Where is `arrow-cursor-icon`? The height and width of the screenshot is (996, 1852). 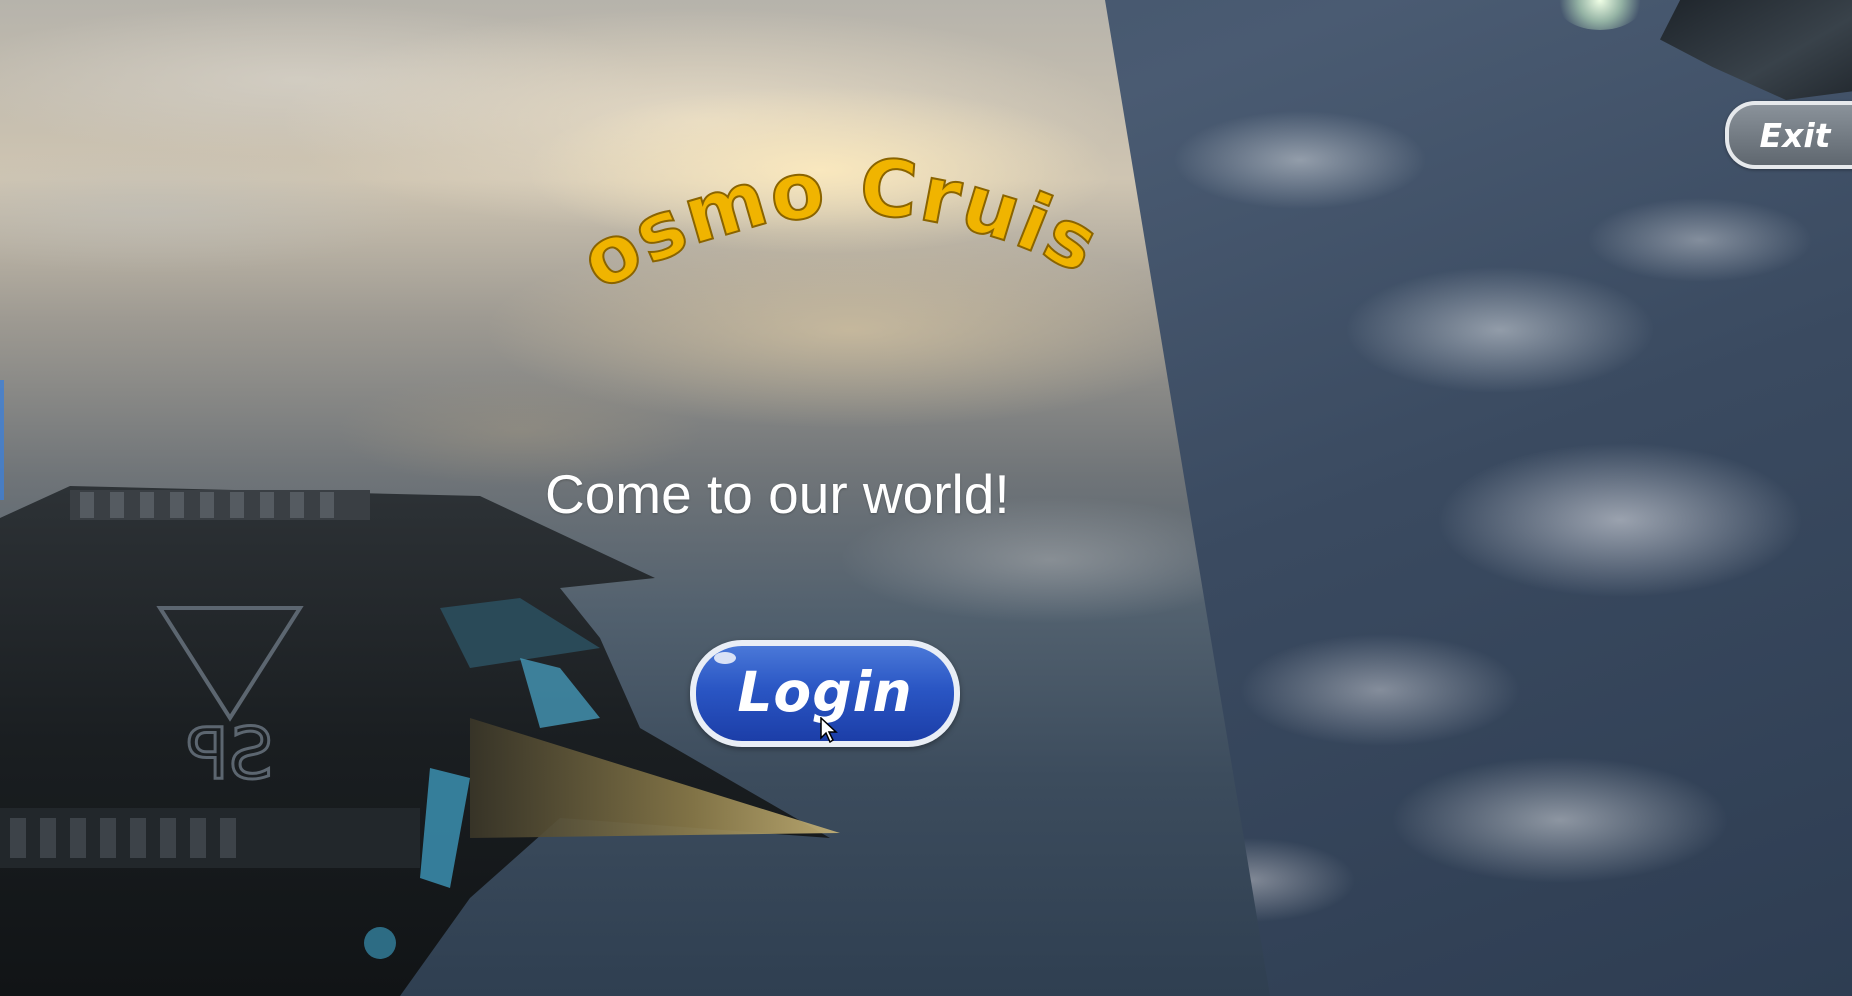
arrow-cursor-icon is located at coordinates (829, 730).